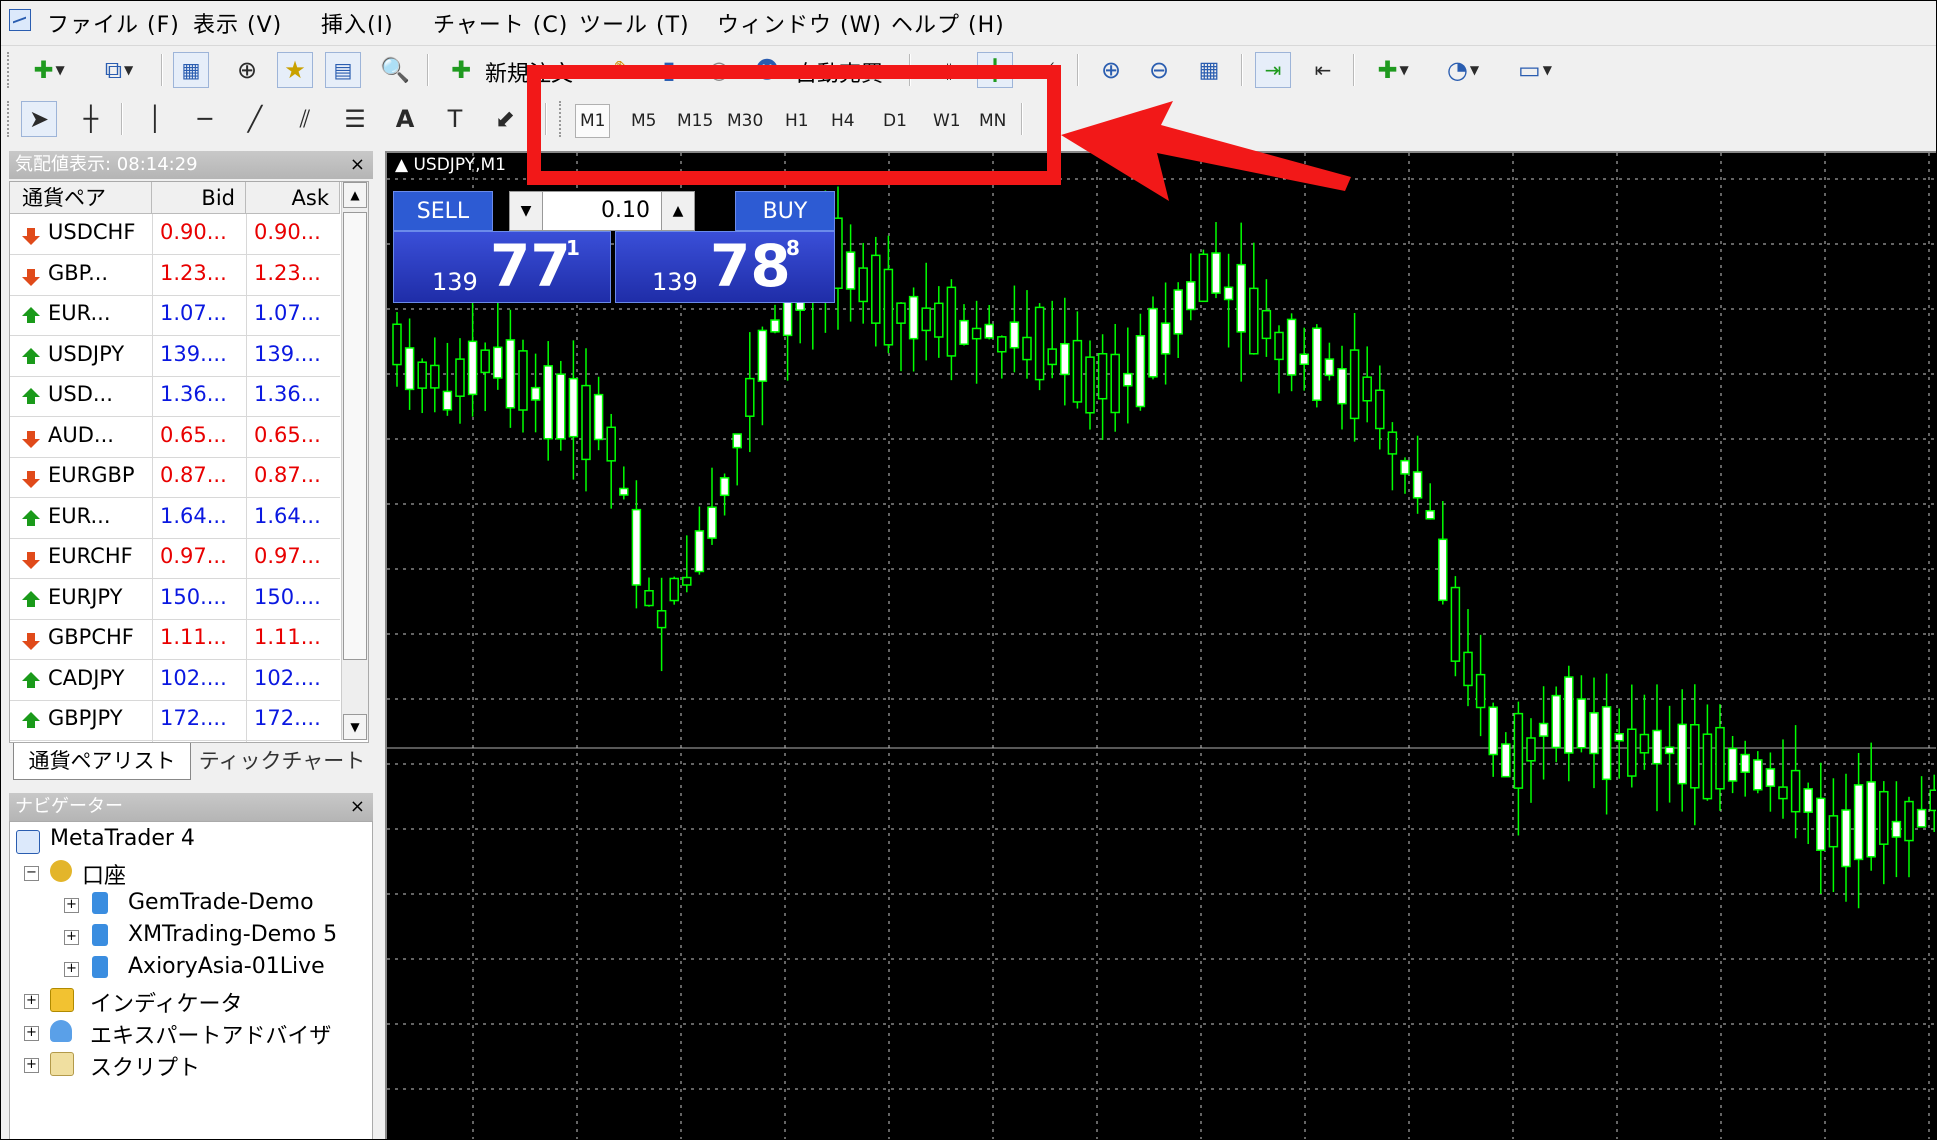 Image resolution: width=1937 pixels, height=1140 pixels. Describe the element at coordinates (81, 198) in the screenshot. I see `column-header-symbol: 通貨ペア` at that location.